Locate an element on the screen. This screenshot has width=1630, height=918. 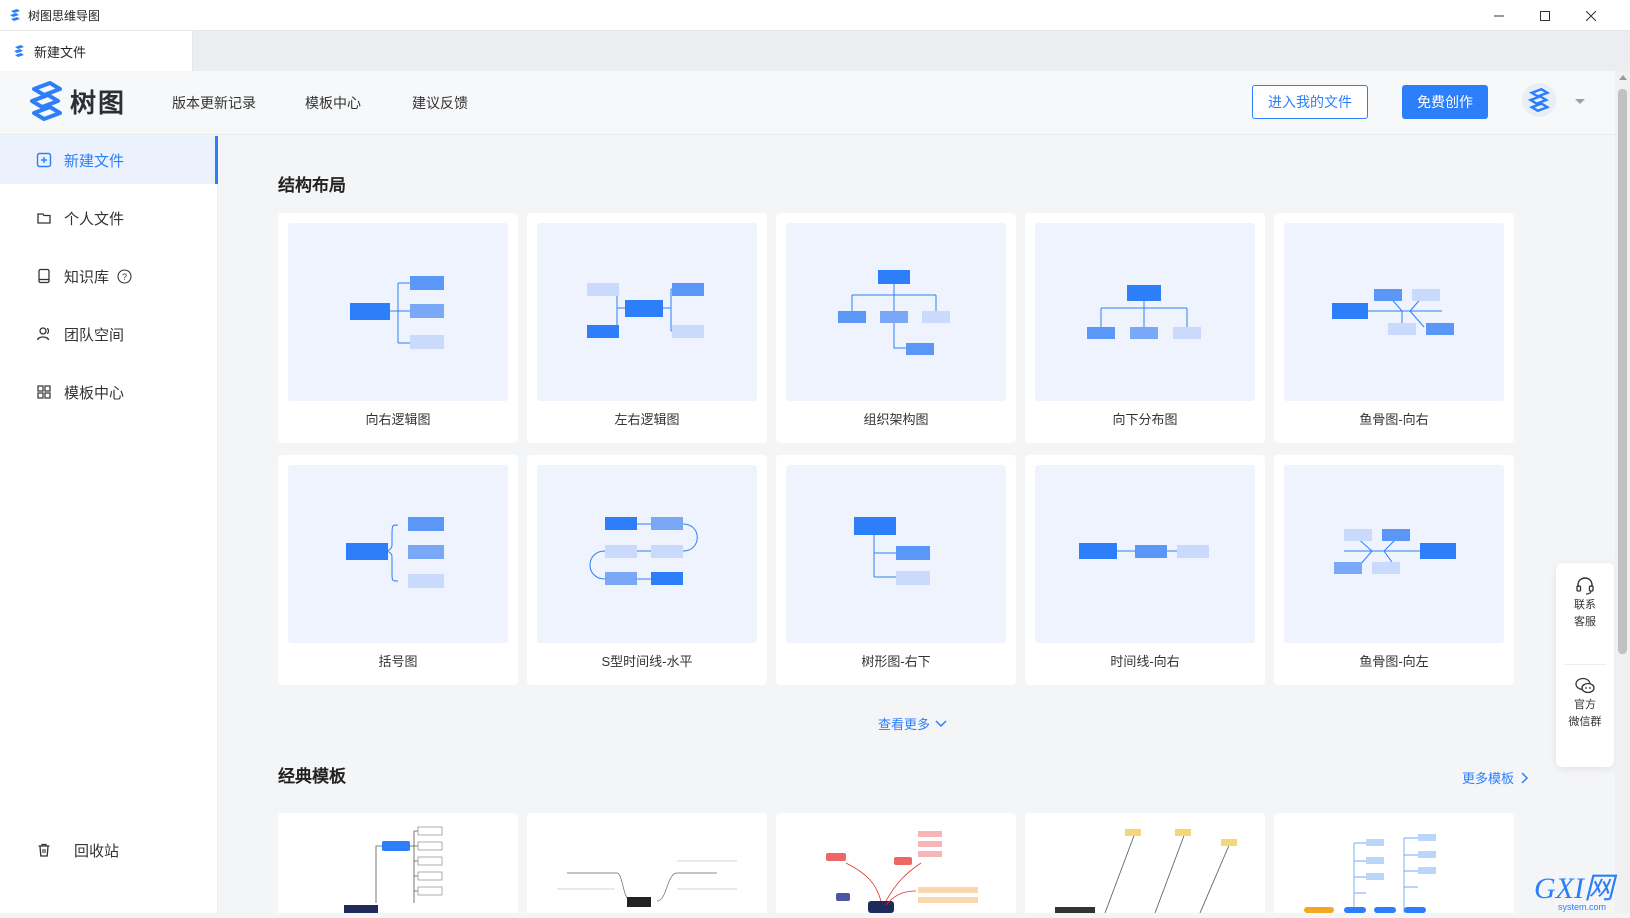
wechat-label-2: 微信群 is located at coordinates (1585, 722).